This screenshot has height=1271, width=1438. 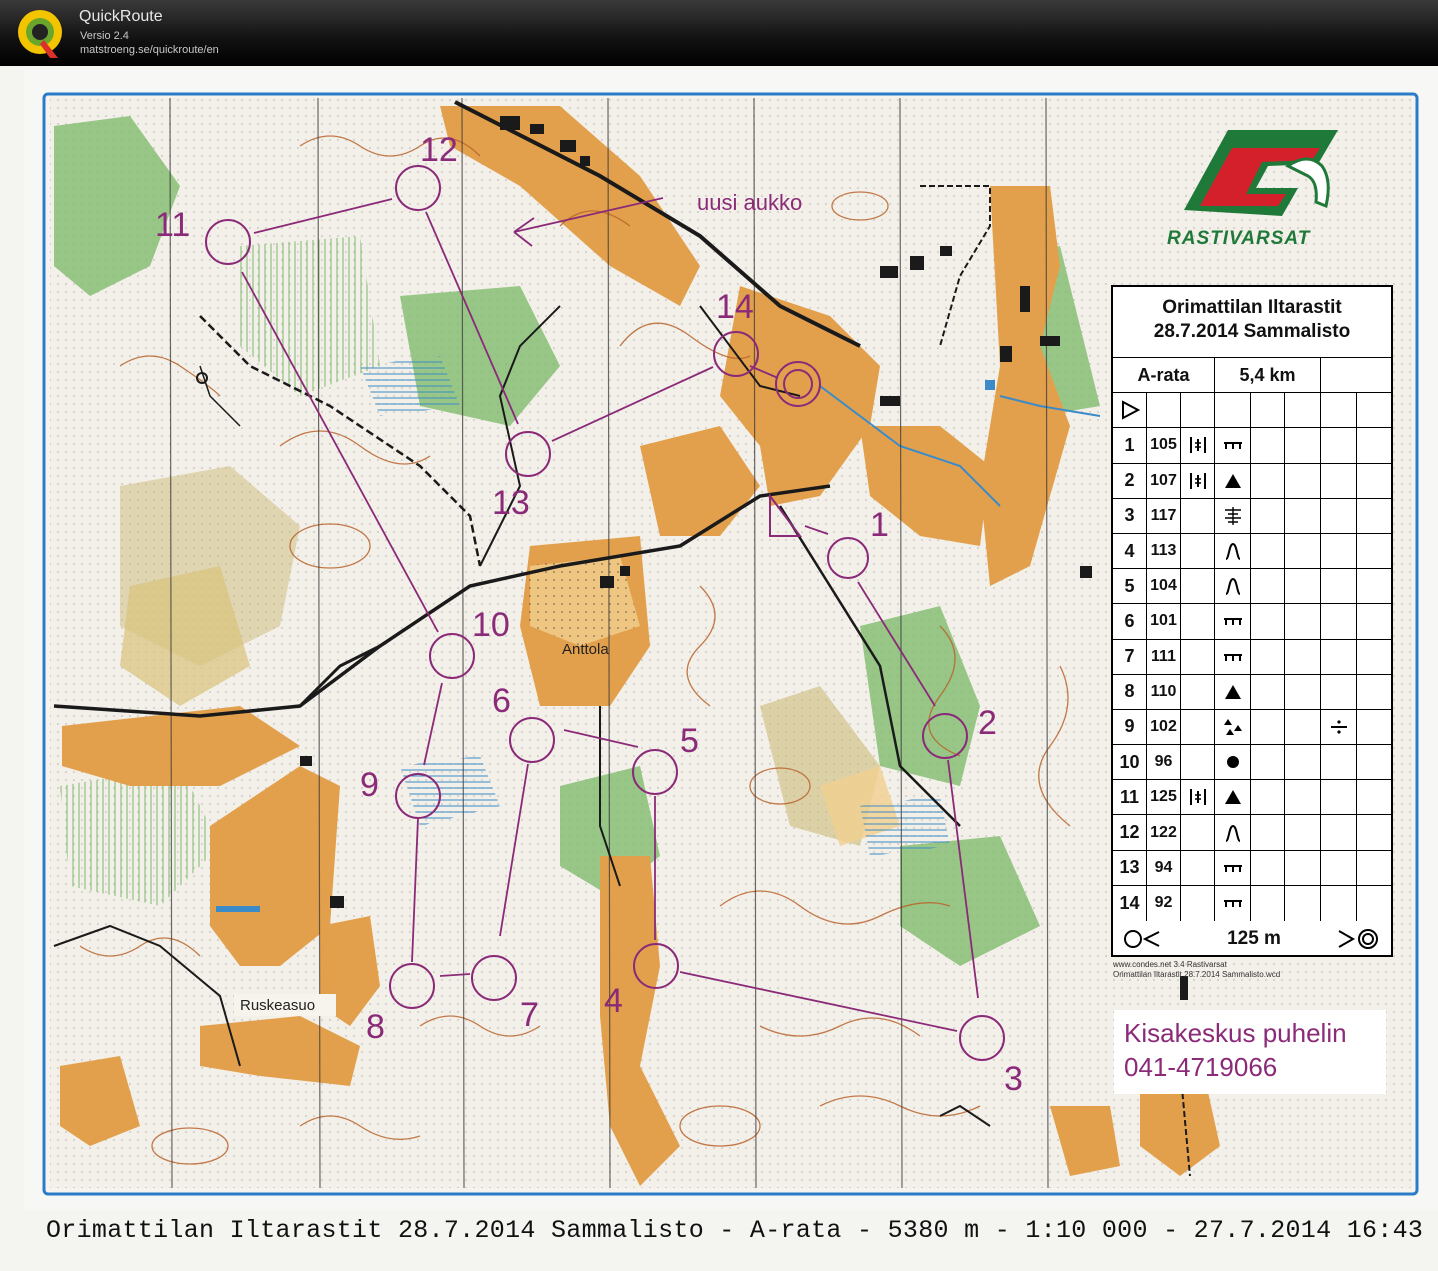 What do you see at coordinates (879, 525) in the screenshot?
I see `control-label-1: 1` at bounding box center [879, 525].